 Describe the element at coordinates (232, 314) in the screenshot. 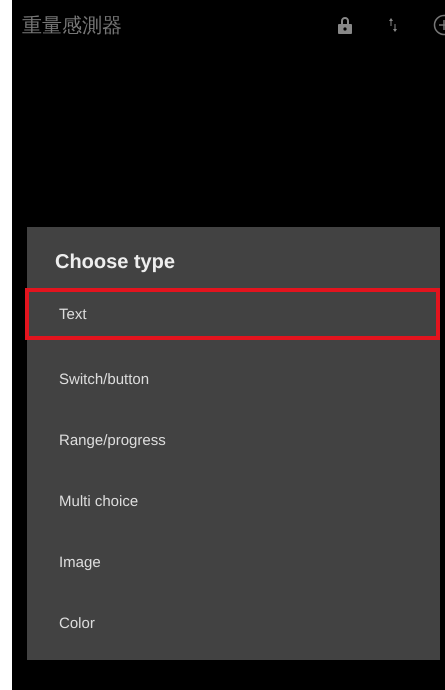

I see `type-option: Text` at that location.